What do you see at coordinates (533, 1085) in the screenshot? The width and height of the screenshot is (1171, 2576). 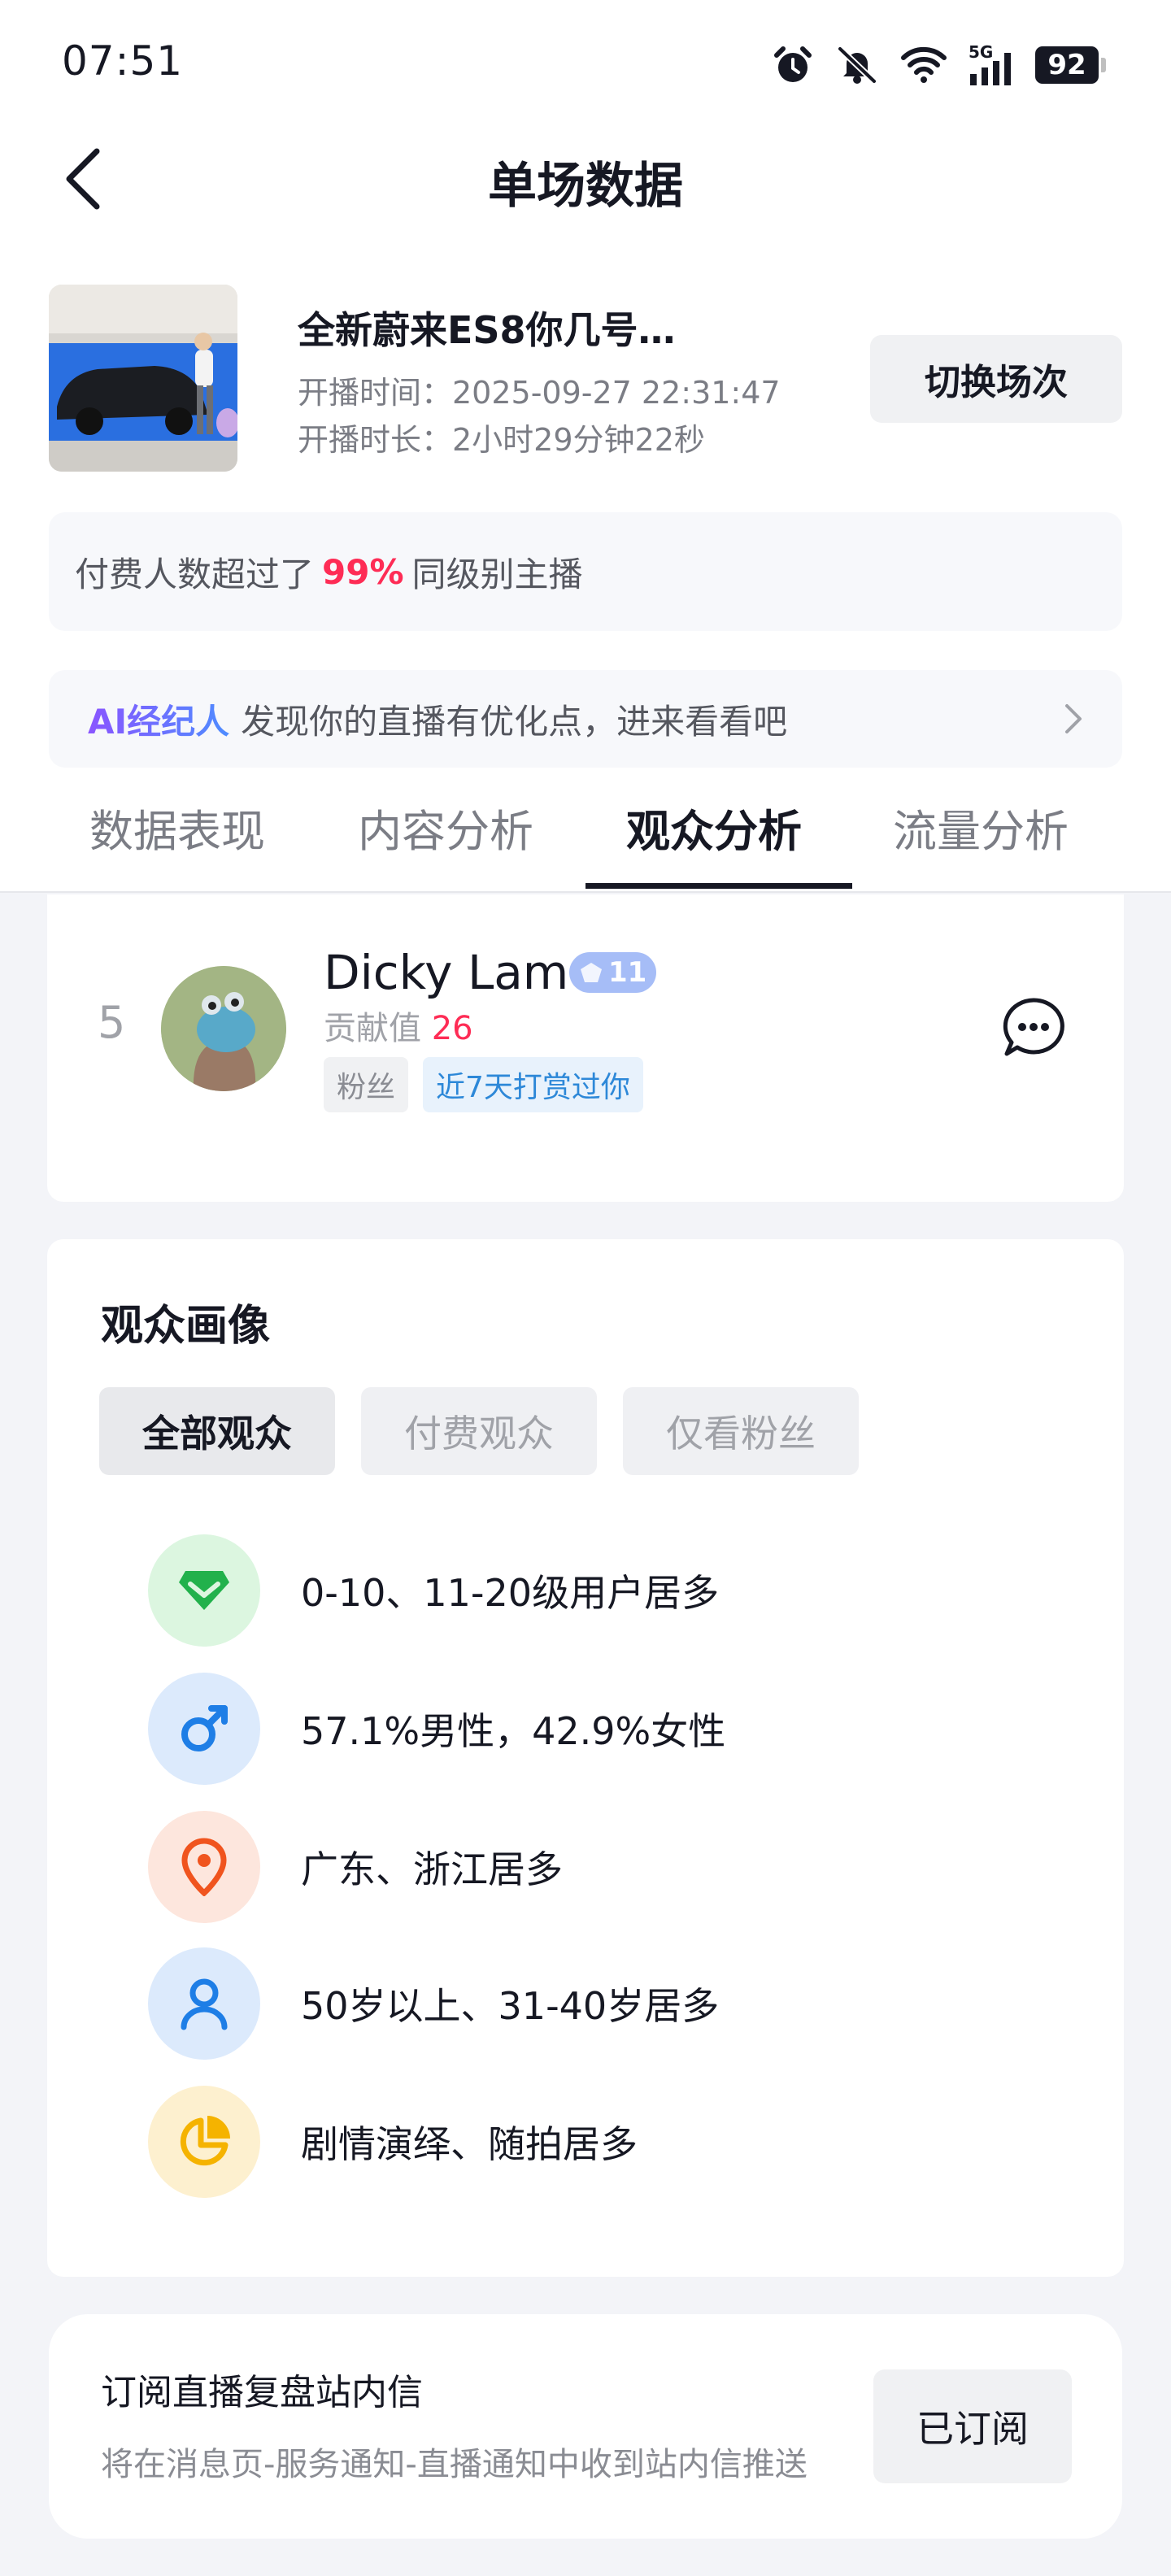 I see `tag-recent-tip: 近7天打赏过你` at bounding box center [533, 1085].